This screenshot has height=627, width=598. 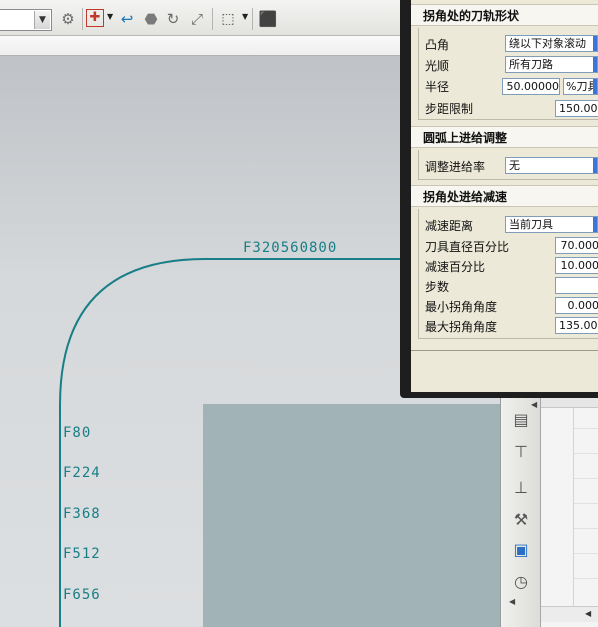 What do you see at coordinates (467, 247) in the screenshot?
I see `tool-diameter-percent-label: 刀具直径百分比` at bounding box center [467, 247].